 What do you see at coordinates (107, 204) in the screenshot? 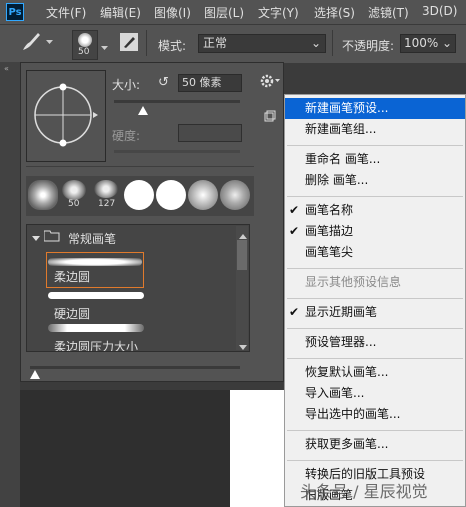
I see `brush-tip-size: 127` at bounding box center [107, 204].